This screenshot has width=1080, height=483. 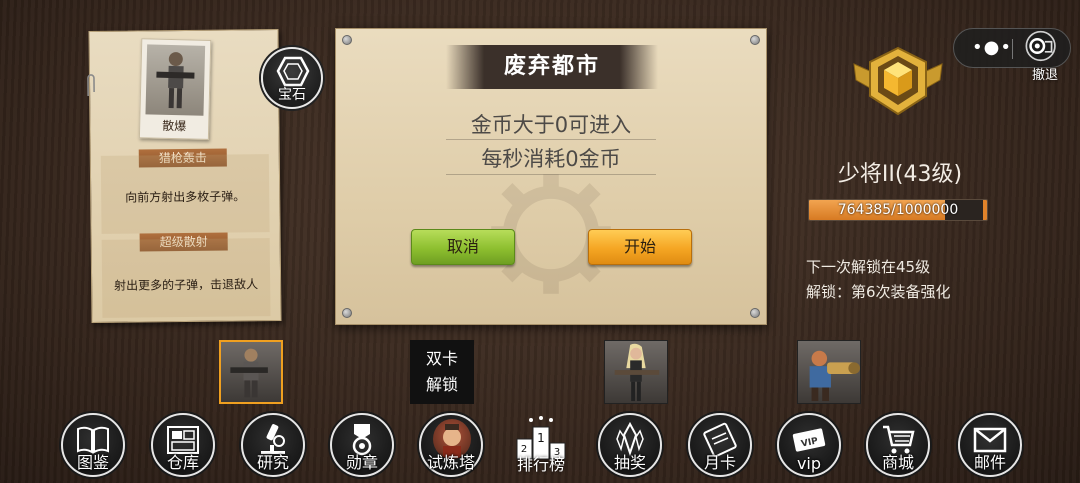 What do you see at coordinates (442, 372) in the screenshot?
I see `character-slot-locked: 双卡 解锁` at bounding box center [442, 372].